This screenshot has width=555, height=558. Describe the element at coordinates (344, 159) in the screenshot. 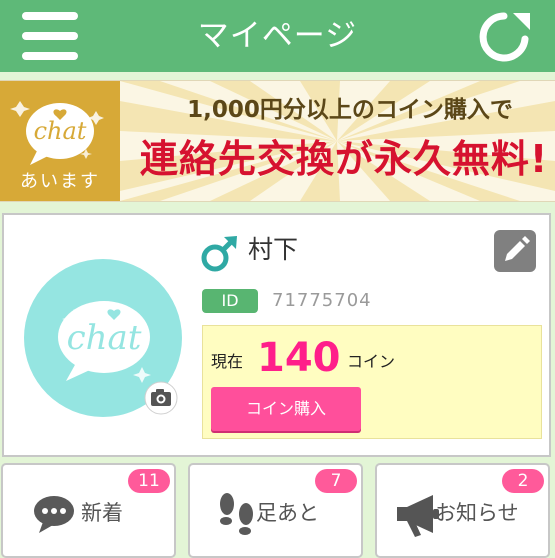

I see `banner-line-2: 連絡先交換が永久無料!` at that location.